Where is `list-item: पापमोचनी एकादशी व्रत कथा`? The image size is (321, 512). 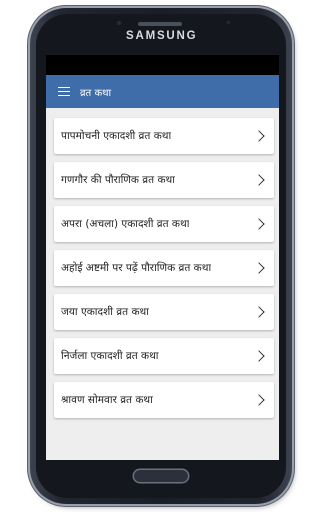
list-item: पापमोचनी एकादशी व्रत कथा is located at coordinates (164, 136).